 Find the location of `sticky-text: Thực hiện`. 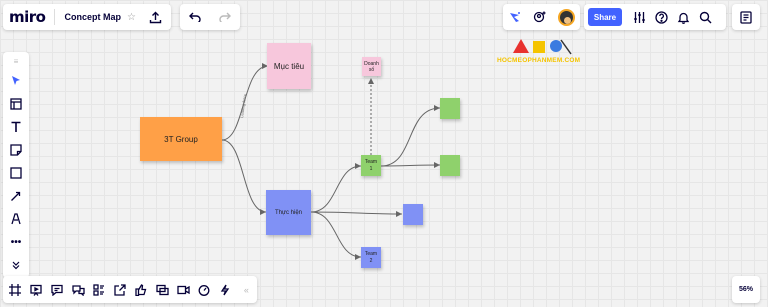

sticky-text: Thực hiện is located at coordinates (288, 212).